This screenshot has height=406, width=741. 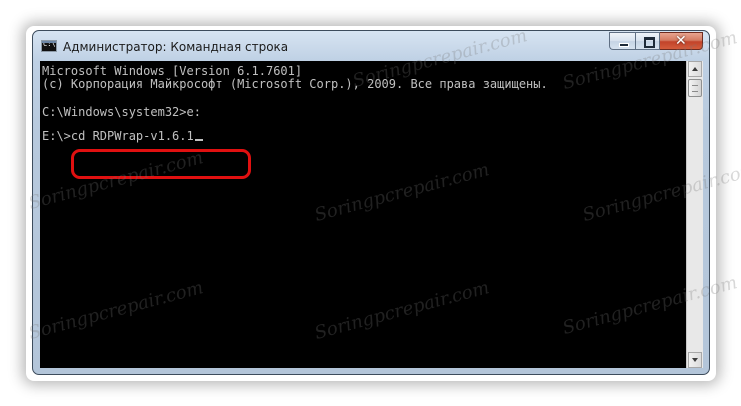 What do you see at coordinates (371, 46) in the screenshot?
I see `title-bar: Администратор: Командная строка ✕` at bounding box center [371, 46].